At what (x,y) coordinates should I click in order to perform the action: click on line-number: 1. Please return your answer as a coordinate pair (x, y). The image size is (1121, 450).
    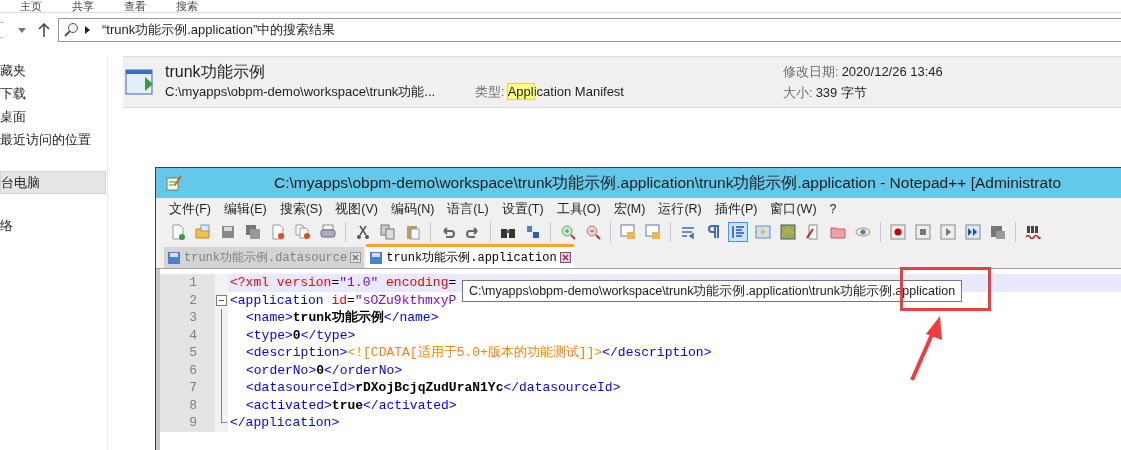
    Looking at the image, I should click on (187, 283).